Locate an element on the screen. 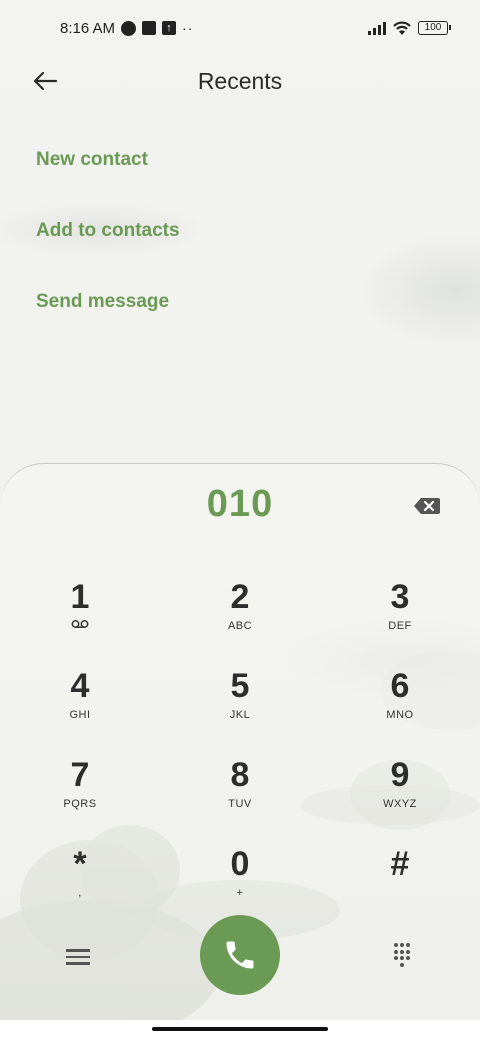 This screenshot has width=480, height=1040. backspace-button is located at coordinates (427, 506).